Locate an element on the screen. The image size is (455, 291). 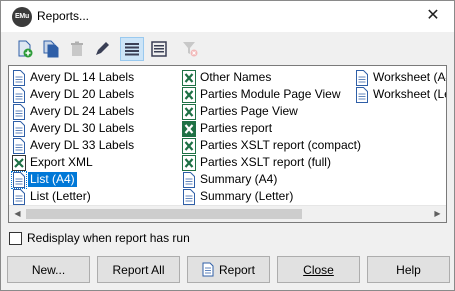
report-item: Parties Module Page View is located at coordinates (272, 94).